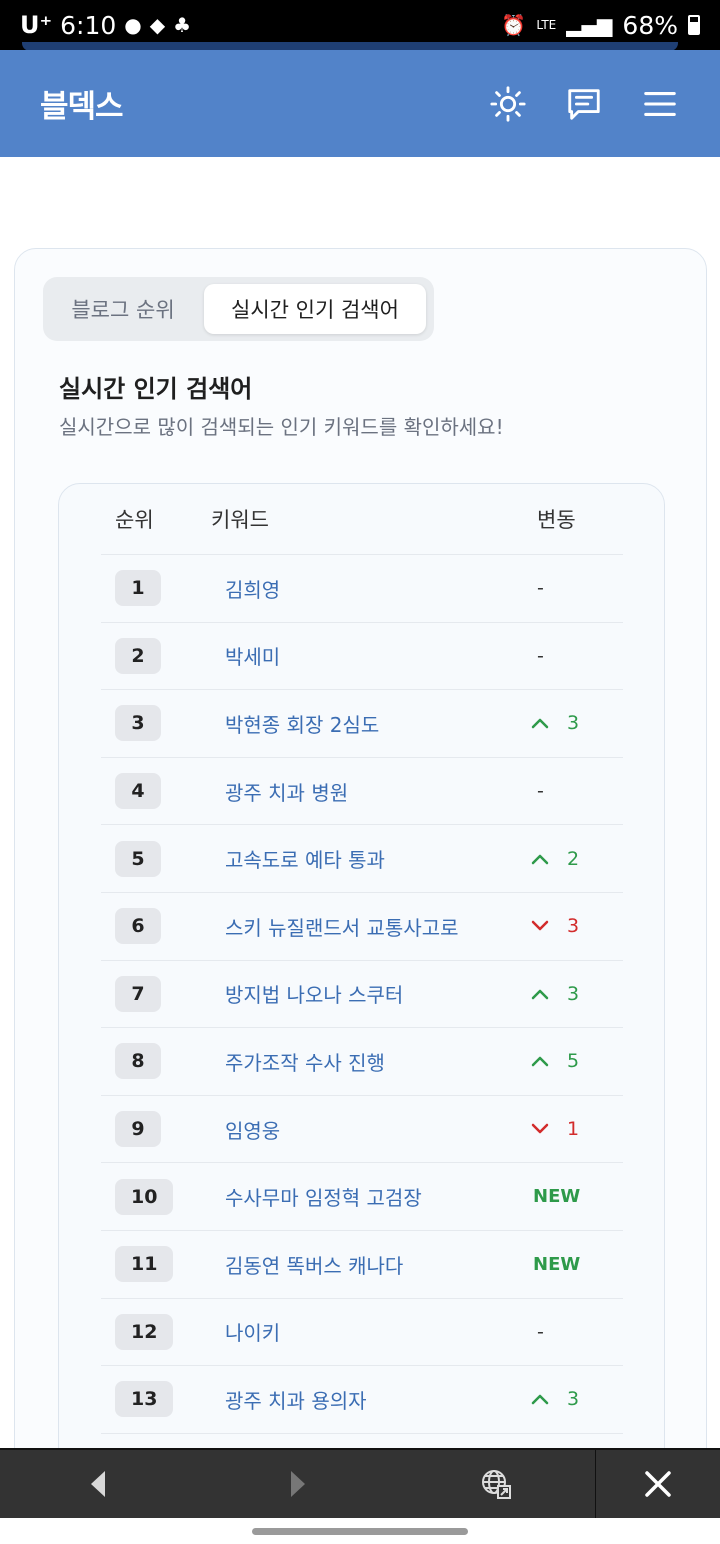 Image resolution: width=720 pixels, height=1544 pixels. Describe the element at coordinates (658, 1484) in the screenshot. I see `close-icon` at that location.